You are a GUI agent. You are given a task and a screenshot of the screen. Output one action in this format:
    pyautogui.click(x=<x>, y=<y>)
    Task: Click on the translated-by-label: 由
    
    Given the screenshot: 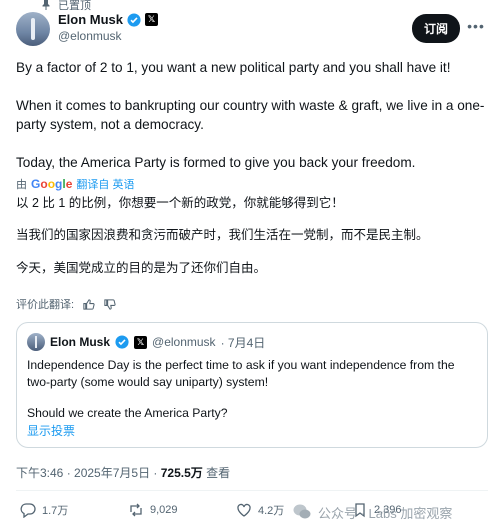 What is the action you would take?
    pyautogui.click(x=21, y=185)
    